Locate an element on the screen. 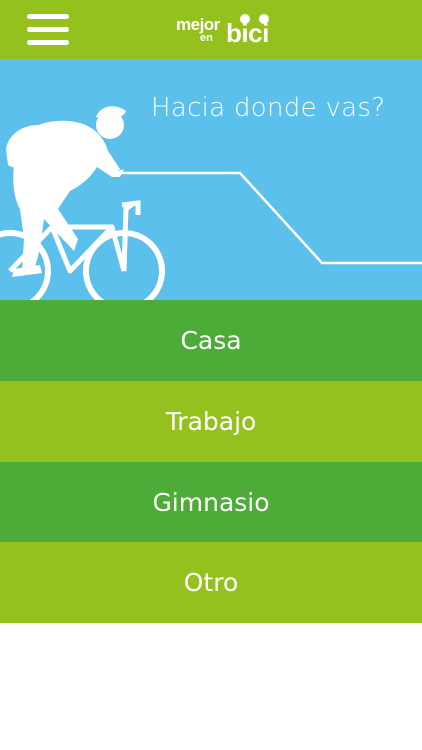 The width and height of the screenshot is (422, 750). destination-label: Trabajo is located at coordinates (211, 421).